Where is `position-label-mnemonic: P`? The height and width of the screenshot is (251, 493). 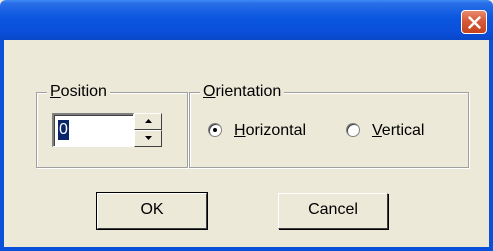
position-label-mnemonic: P is located at coordinates (55, 91).